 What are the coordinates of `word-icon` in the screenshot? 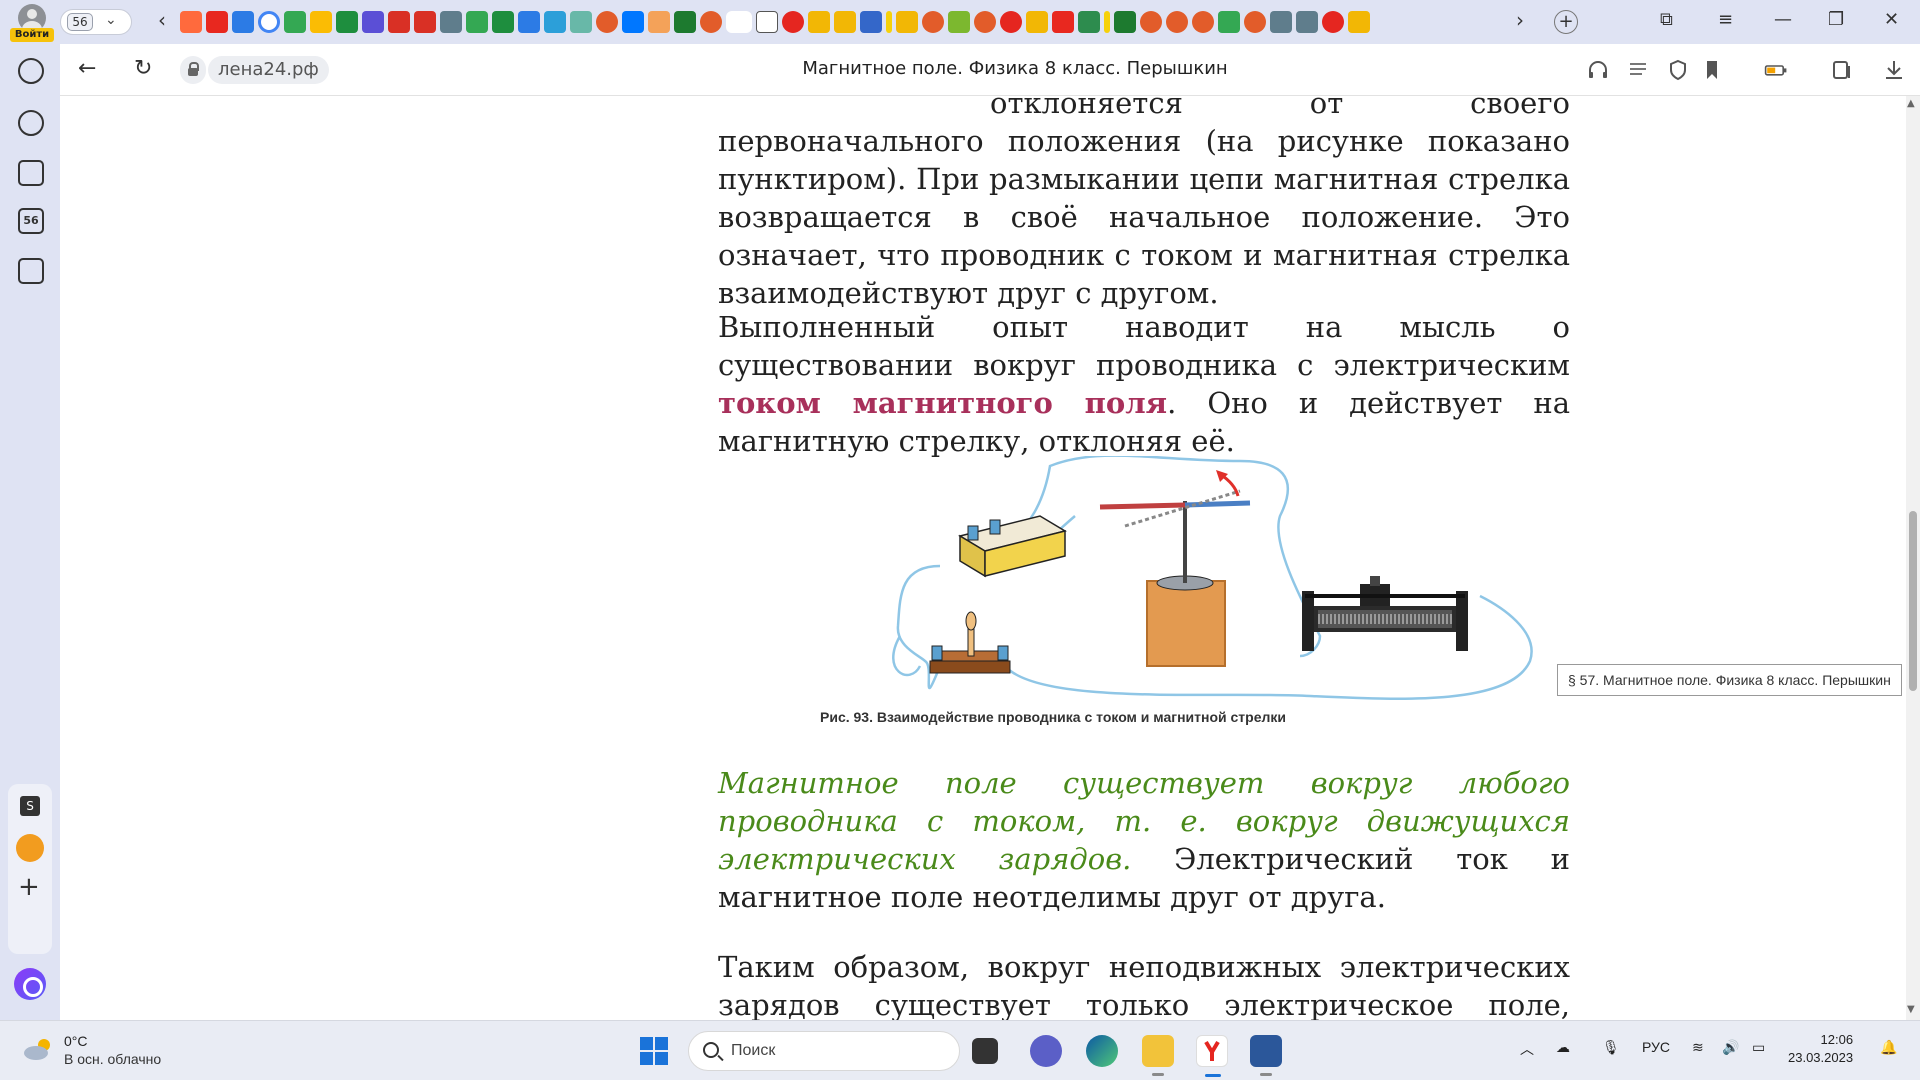 It's located at (1266, 1055).